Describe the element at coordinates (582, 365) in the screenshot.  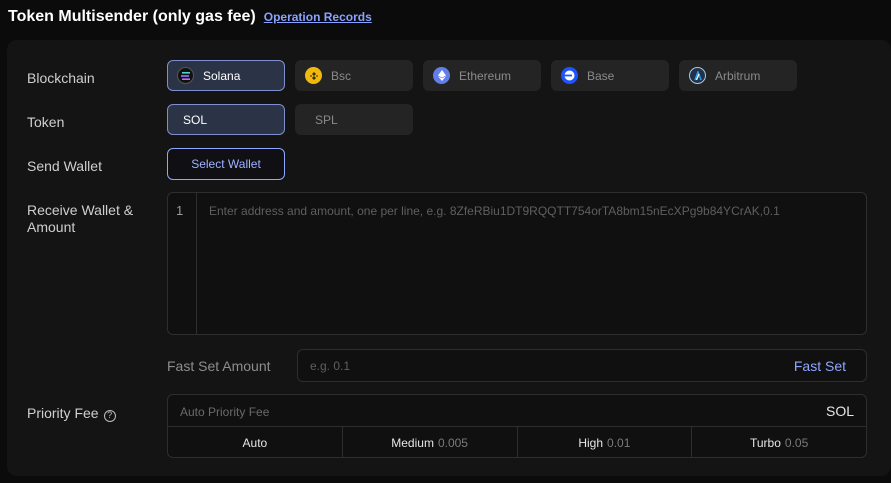
I see `fast-set-amount-input: e.g. 0.1 Fast Set` at that location.